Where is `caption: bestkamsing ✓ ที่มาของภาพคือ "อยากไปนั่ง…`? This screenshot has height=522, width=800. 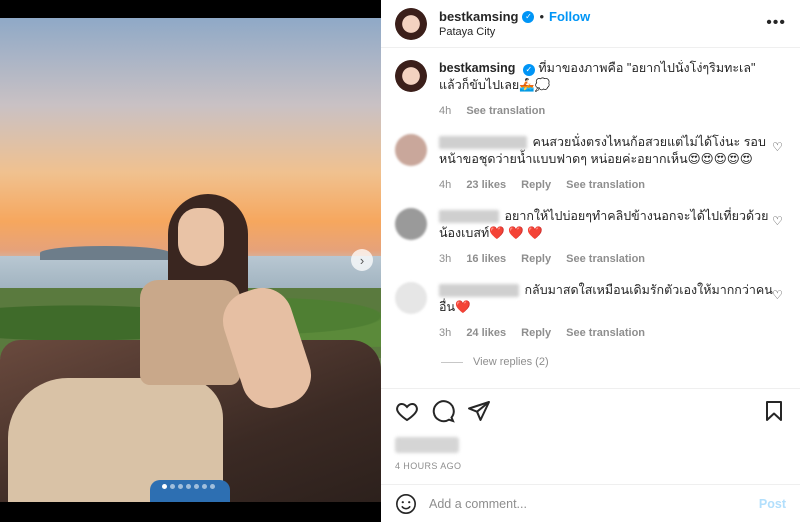 caption: bestkamsing ✓ ที่มาของภาพคือ "อยากไปนั่ง… is located at coordinates (590, 90).